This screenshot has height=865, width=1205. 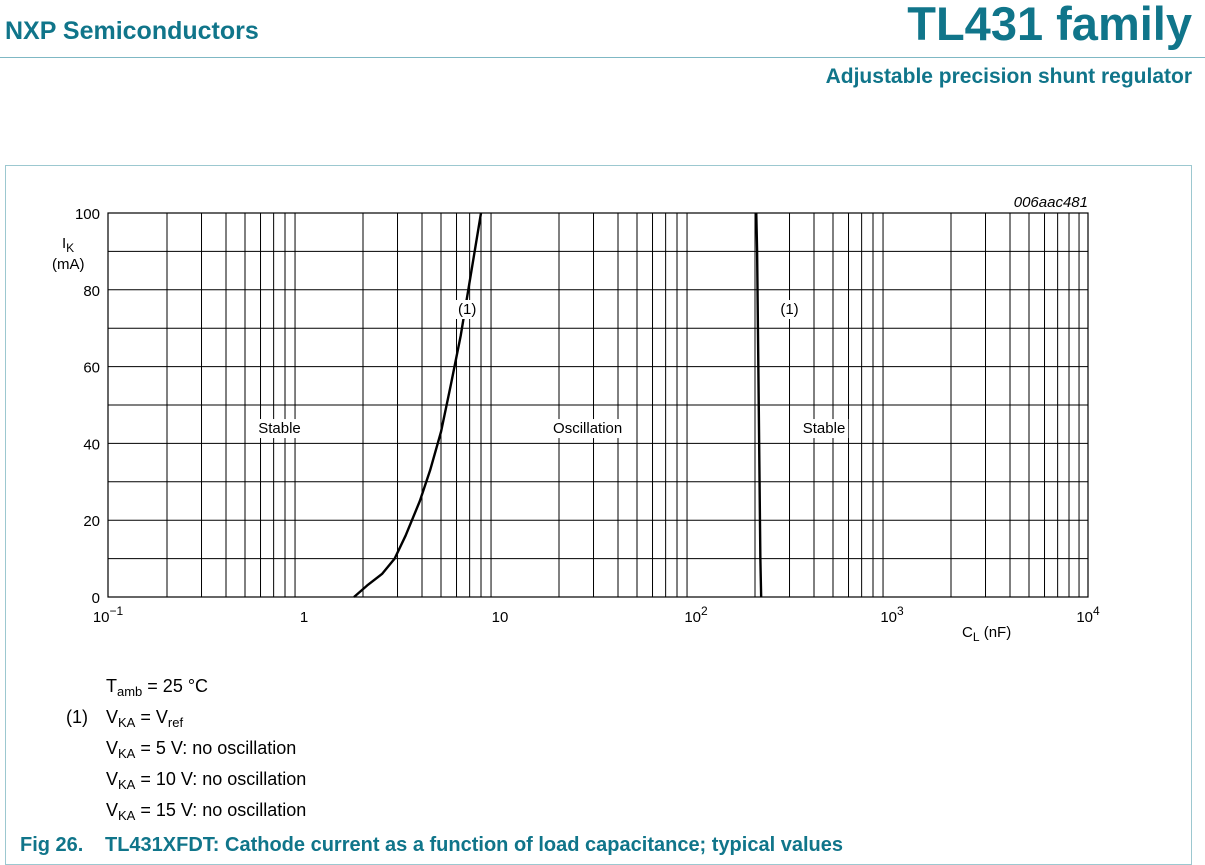 I want to click on note-tamb: Tamb = 25 °C, so click(x=157, y=687).